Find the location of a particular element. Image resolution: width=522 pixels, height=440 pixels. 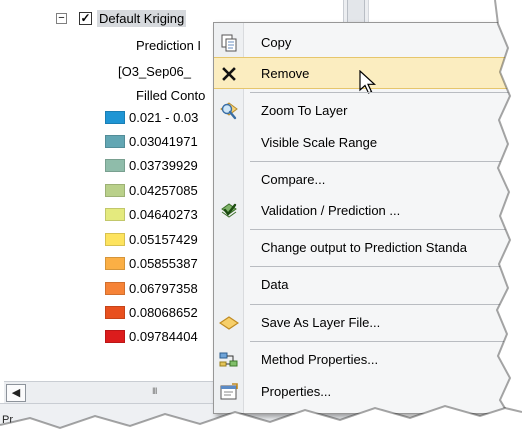

legend-label: 0.04640273 is located at coordinates (163, 214).